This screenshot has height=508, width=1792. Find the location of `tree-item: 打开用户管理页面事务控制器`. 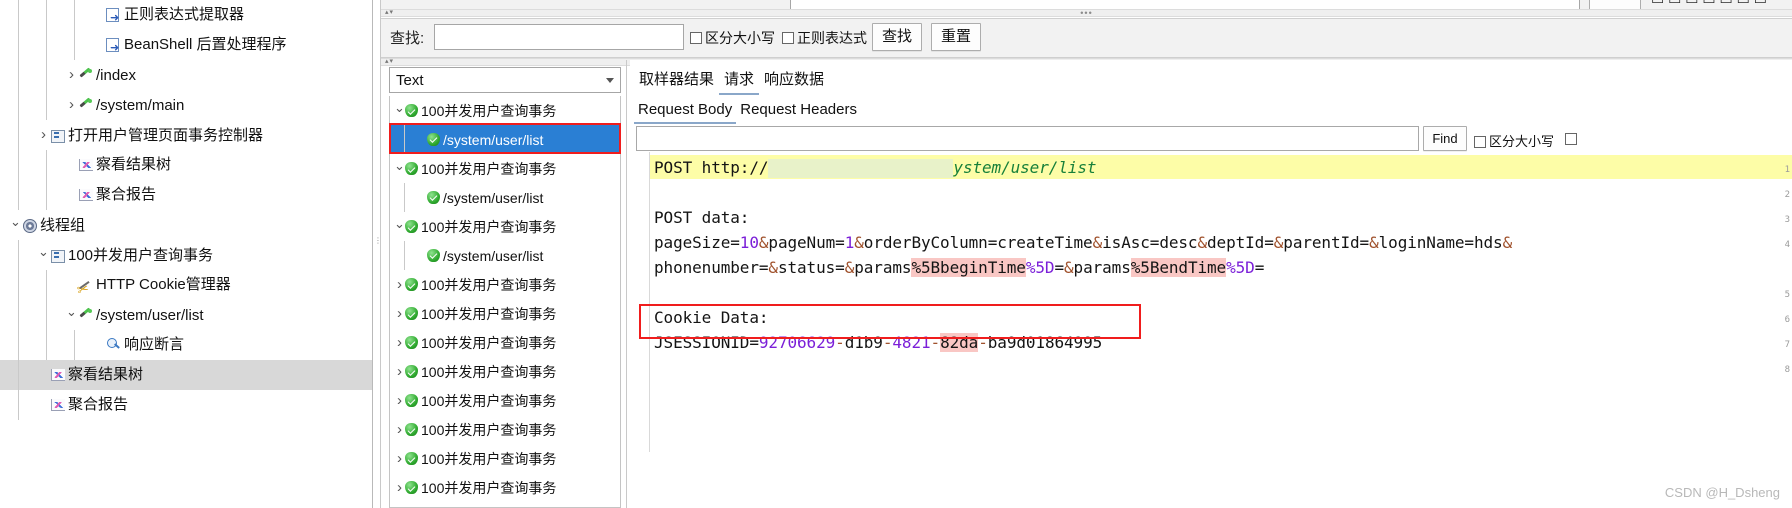

tree-item: 打开用户管理页面事务控制器 is located at coordinates (186, 135).